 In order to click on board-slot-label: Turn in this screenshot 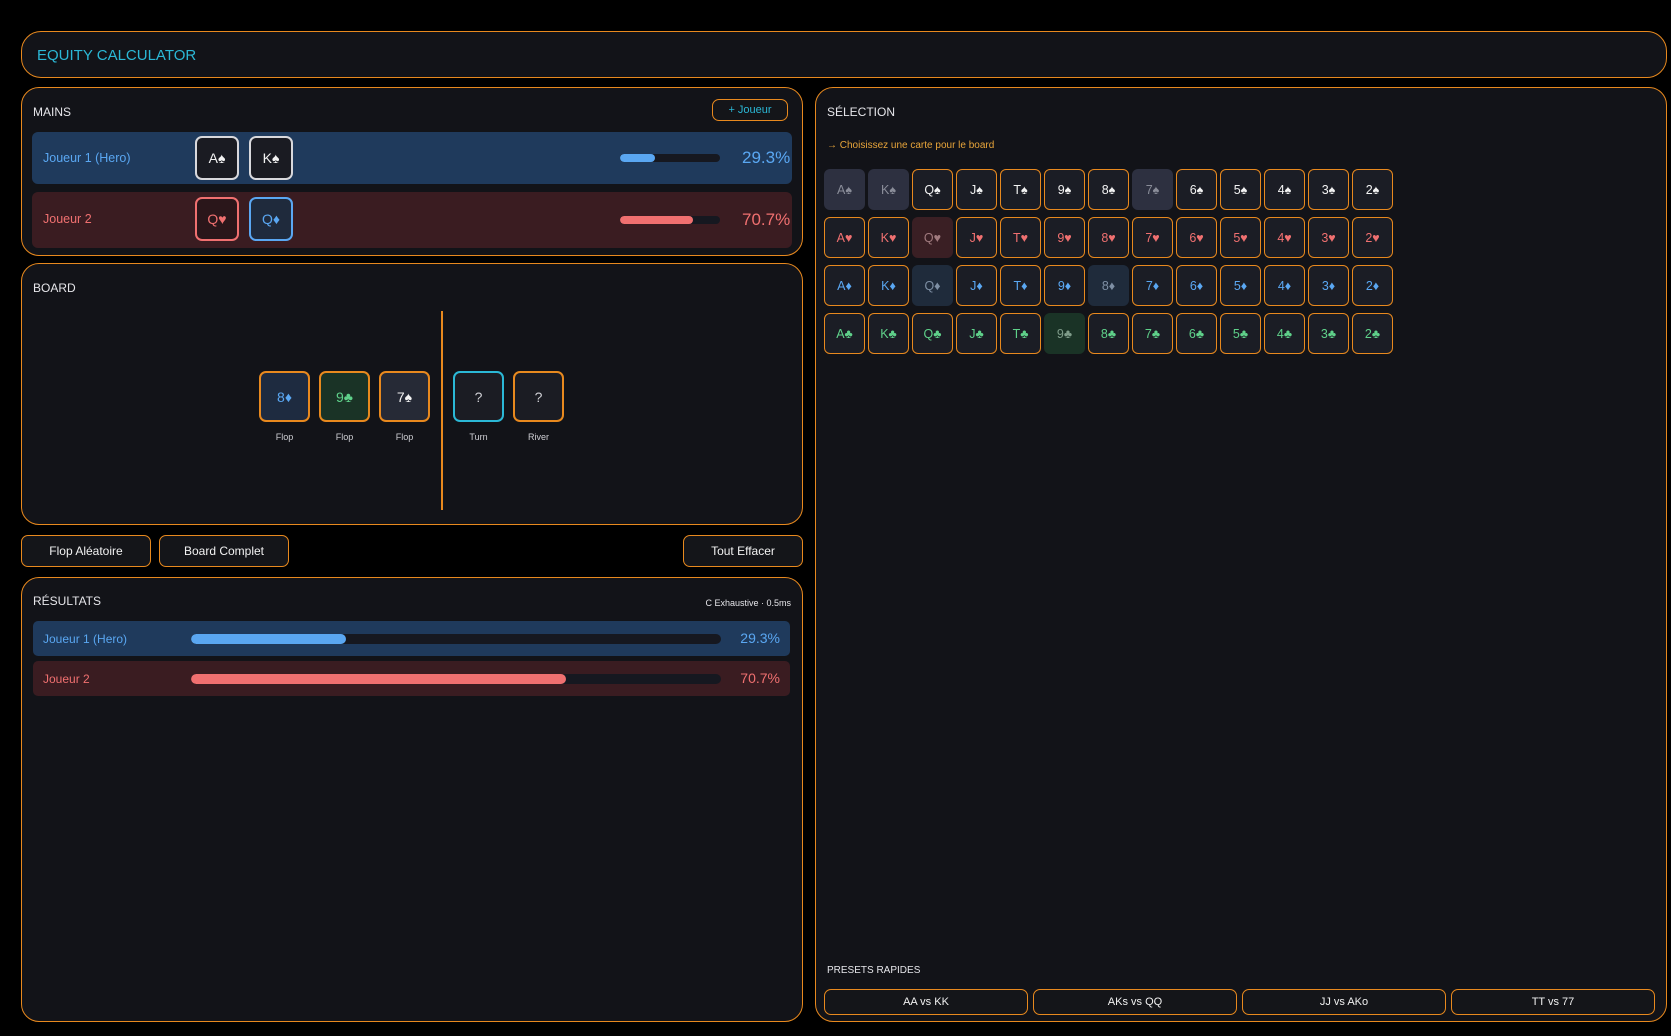, I will do `click(478, 437)`.